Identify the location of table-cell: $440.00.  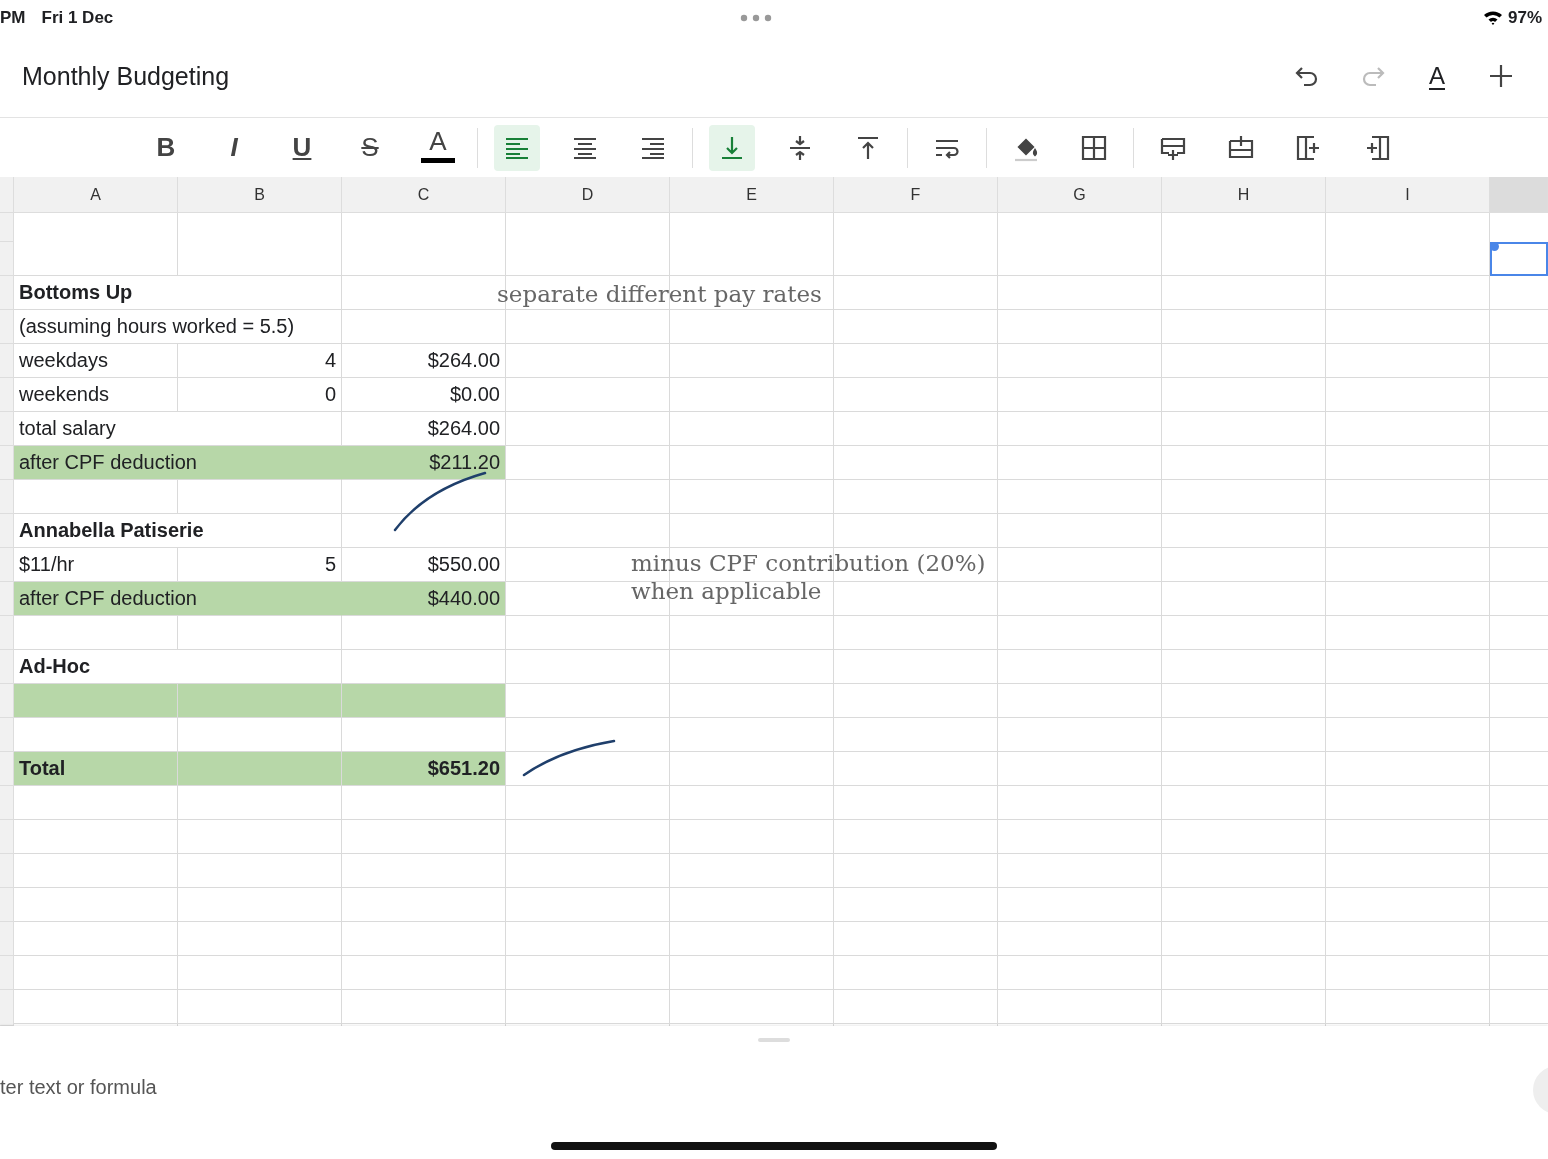
(424, 599).